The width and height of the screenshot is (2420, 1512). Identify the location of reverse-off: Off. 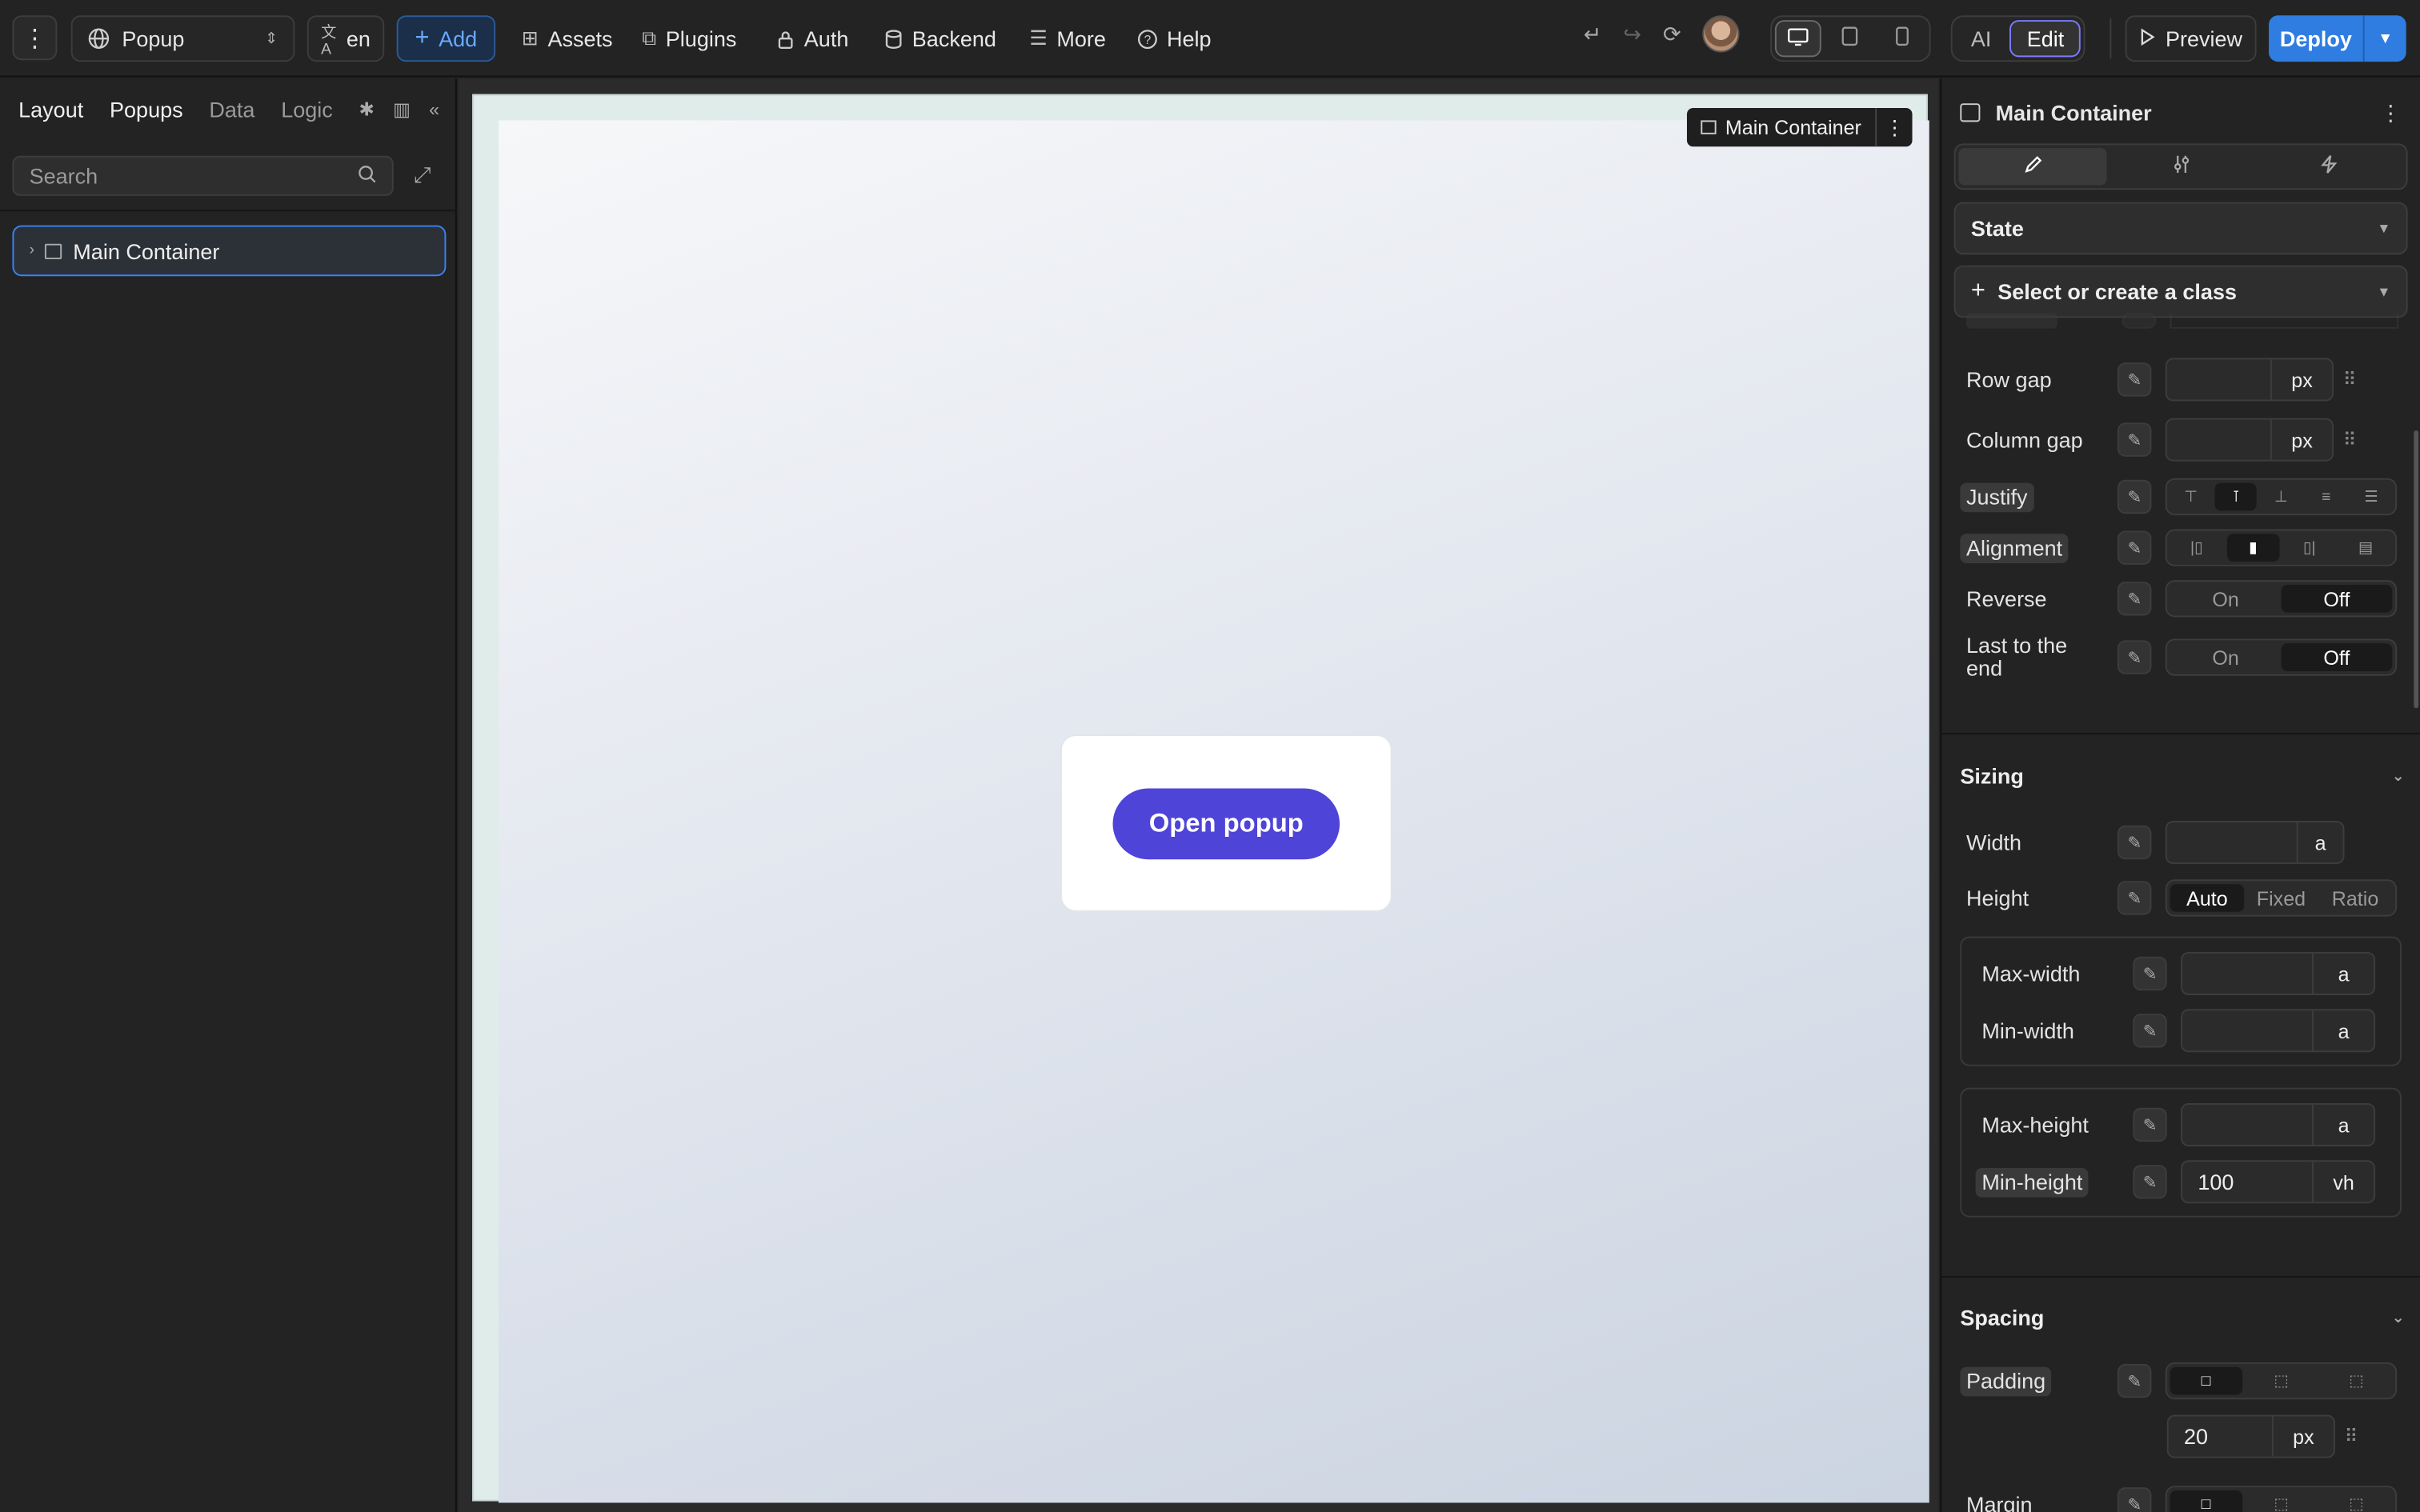
(2337, 598).